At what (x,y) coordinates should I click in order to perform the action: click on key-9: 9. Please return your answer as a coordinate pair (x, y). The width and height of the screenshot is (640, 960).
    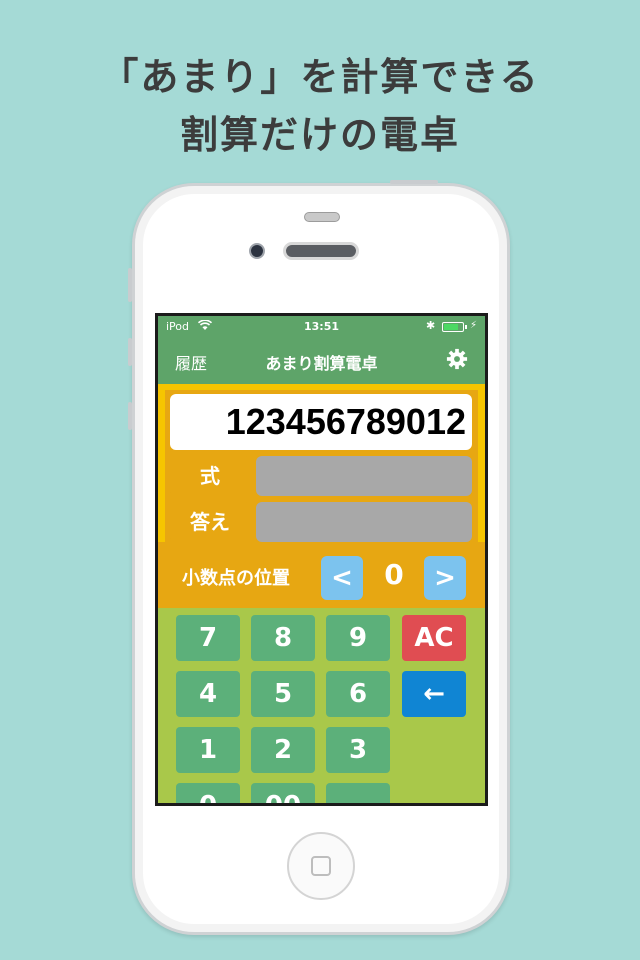
    Looking at the image, I should click on (358, 638).